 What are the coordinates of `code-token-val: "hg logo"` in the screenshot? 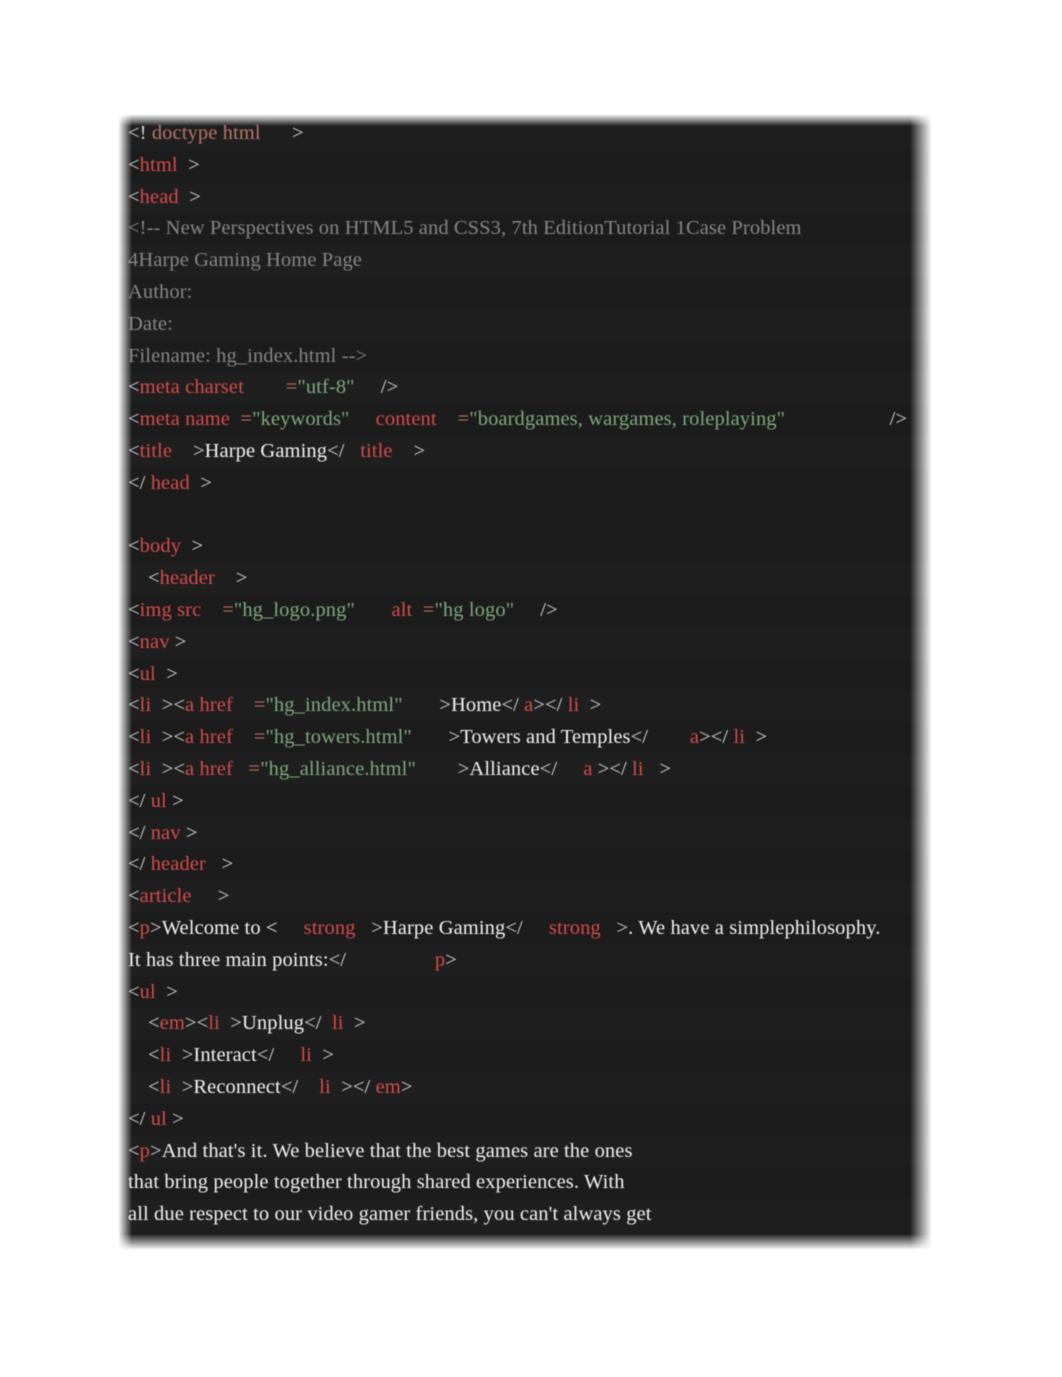 It's located at (474, 609).